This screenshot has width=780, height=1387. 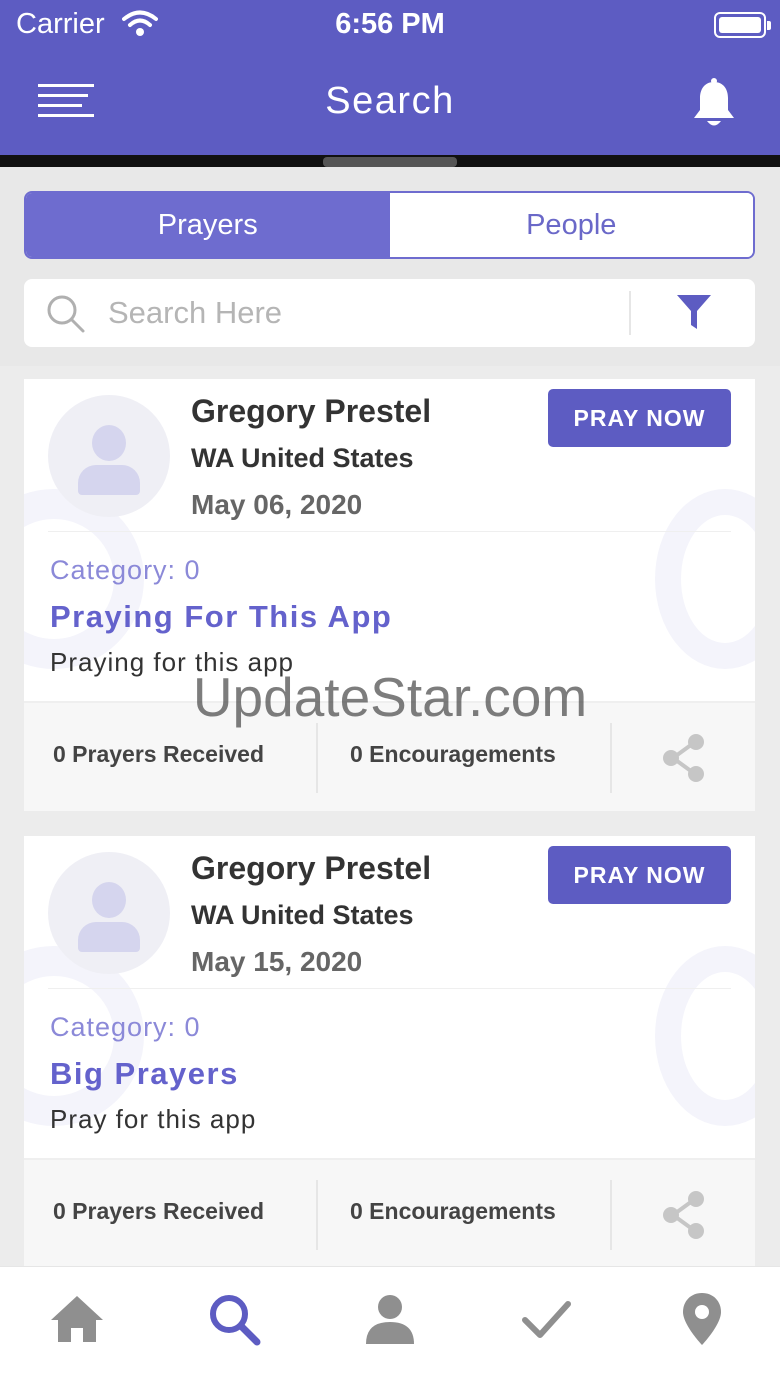 What do you see at coordinates (390, 1319) in the screenshot?
I see `profile-icon` at bounding box center [390, 1319].